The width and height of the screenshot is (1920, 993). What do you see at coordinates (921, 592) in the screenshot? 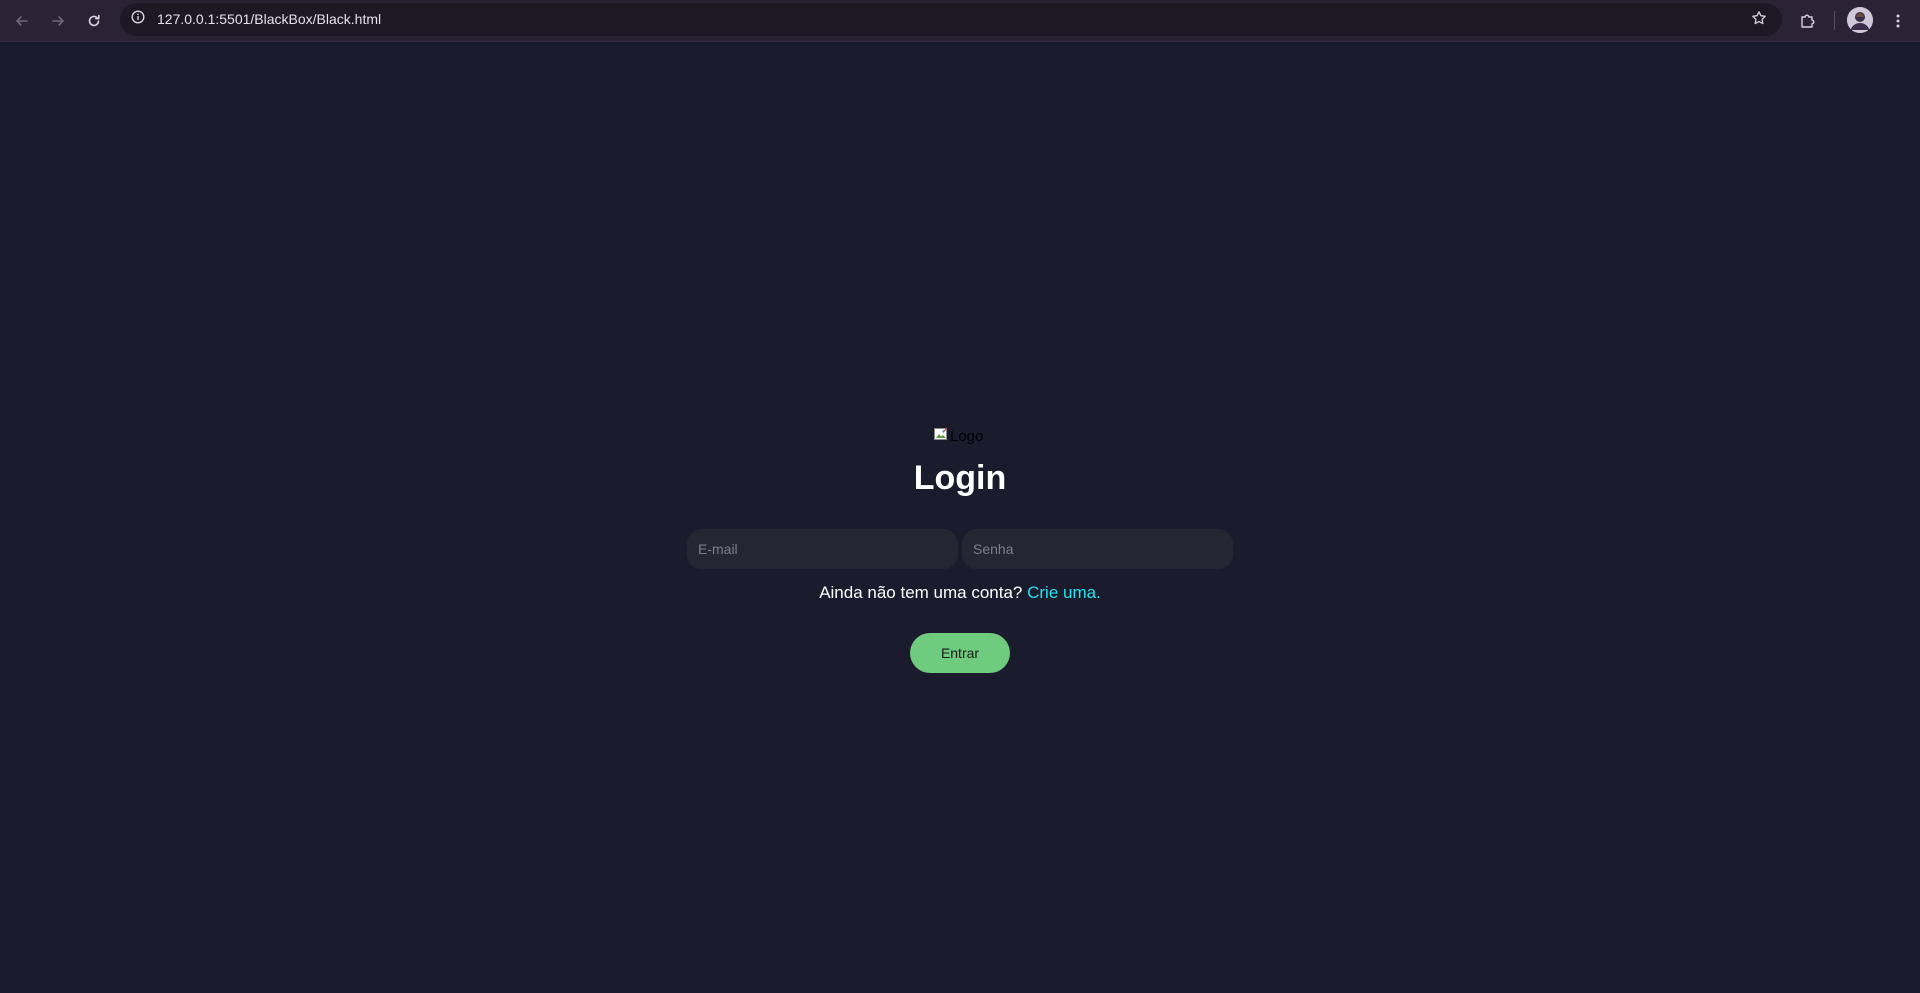
I see `signup-prompt: Ainda não tem uma conta?` at bounding box center [921, 592].